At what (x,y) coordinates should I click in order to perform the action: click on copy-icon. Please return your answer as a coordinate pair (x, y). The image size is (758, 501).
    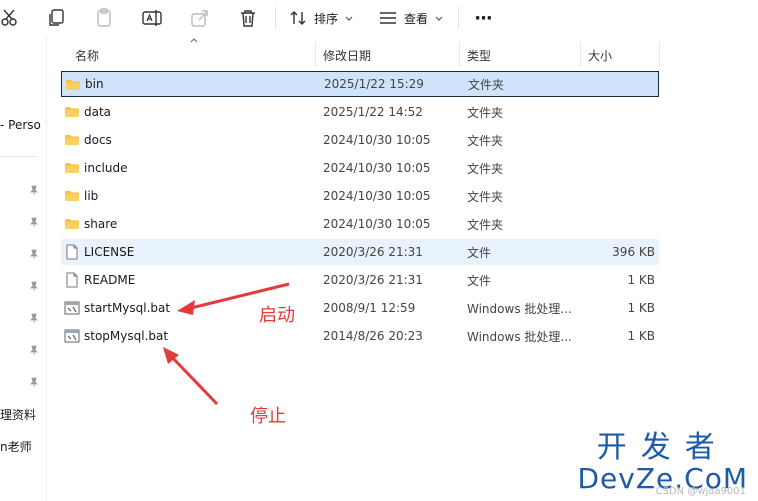
    Looking at the image, I should click on (56, 17).